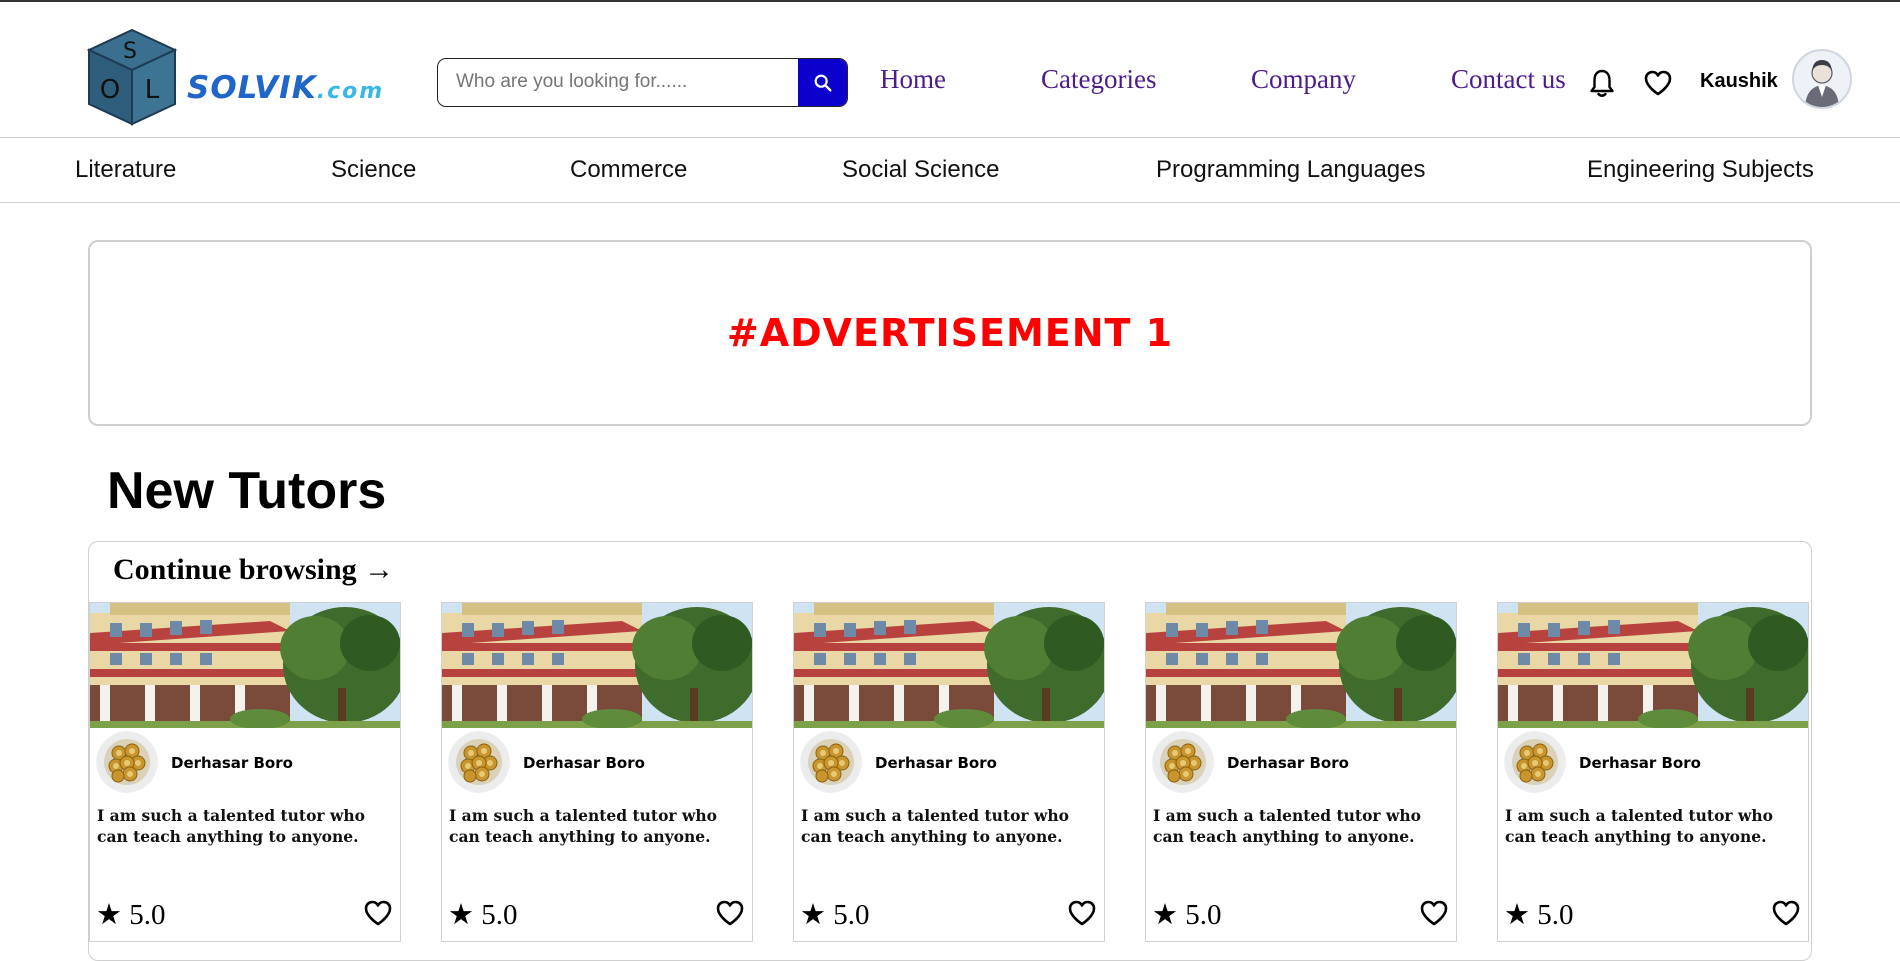 Image resolution: width=1900 pixels, height=961 pixels. Describe the element at coordinates (253, 570) in the screenshot. I see `continue-browsing-link: Continue browsing →` at that location.